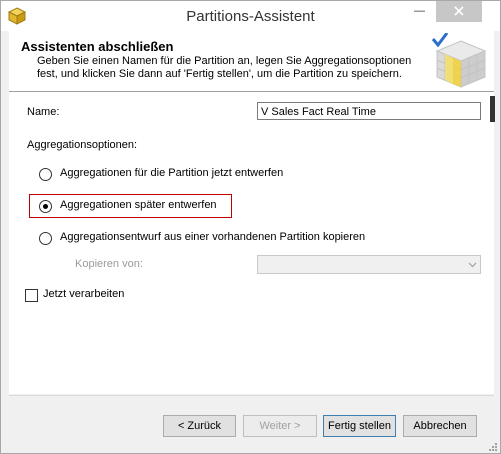 This screenshot has width=501, height=454. I want to click on next-button: Weiter >, so click(280, 426).